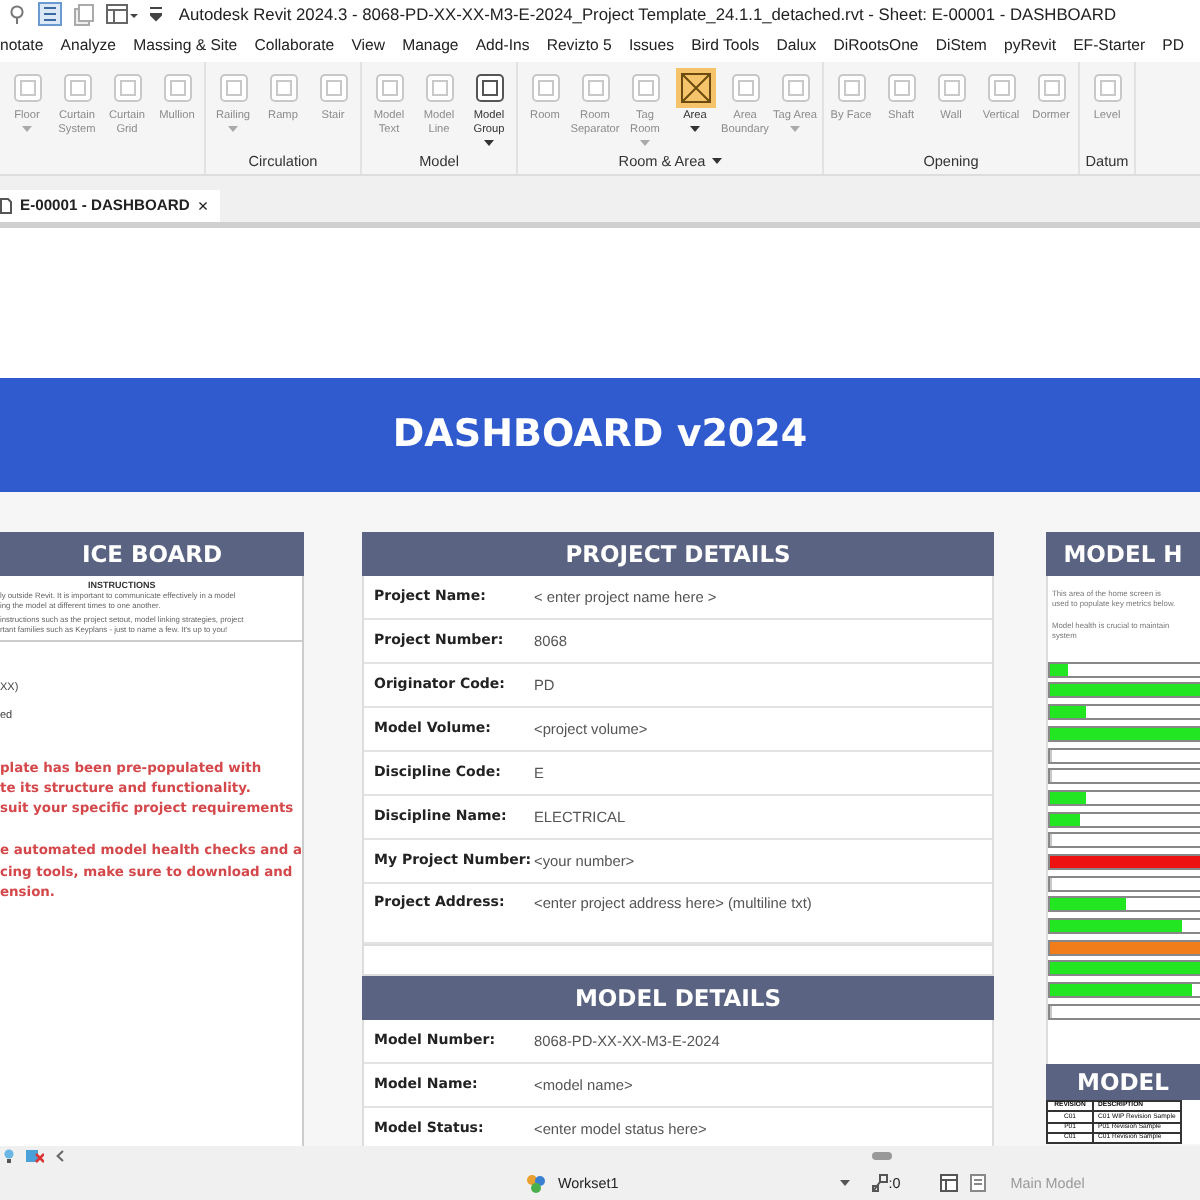  I want to click on scroll-left-icon, so click(60, 1156).